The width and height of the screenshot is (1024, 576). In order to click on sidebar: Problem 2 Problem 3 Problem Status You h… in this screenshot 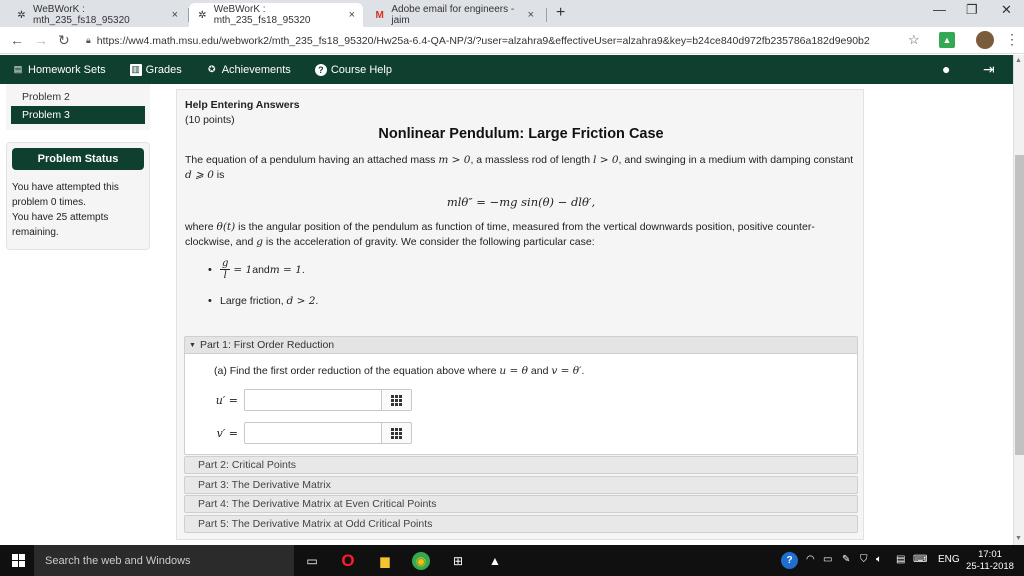, I will do `click(78, 167)`.